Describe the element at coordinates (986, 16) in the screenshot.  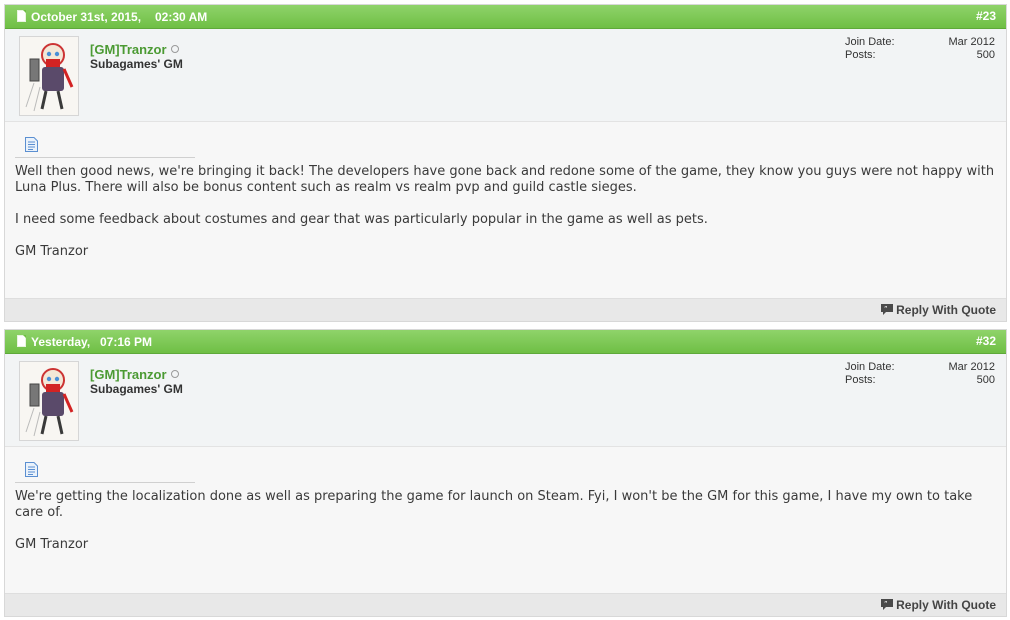
I see `post-number-link: #23` at that location.